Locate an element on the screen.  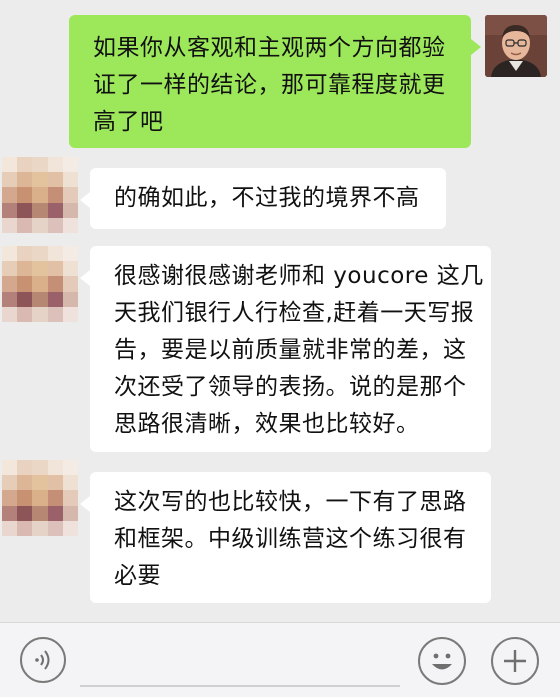
message-bubble-outgoing: 如果你从客观和主观两个方向都验 证了一样的结论，那可靠程度就更 高了吧 is located at coordinates (275, 81).